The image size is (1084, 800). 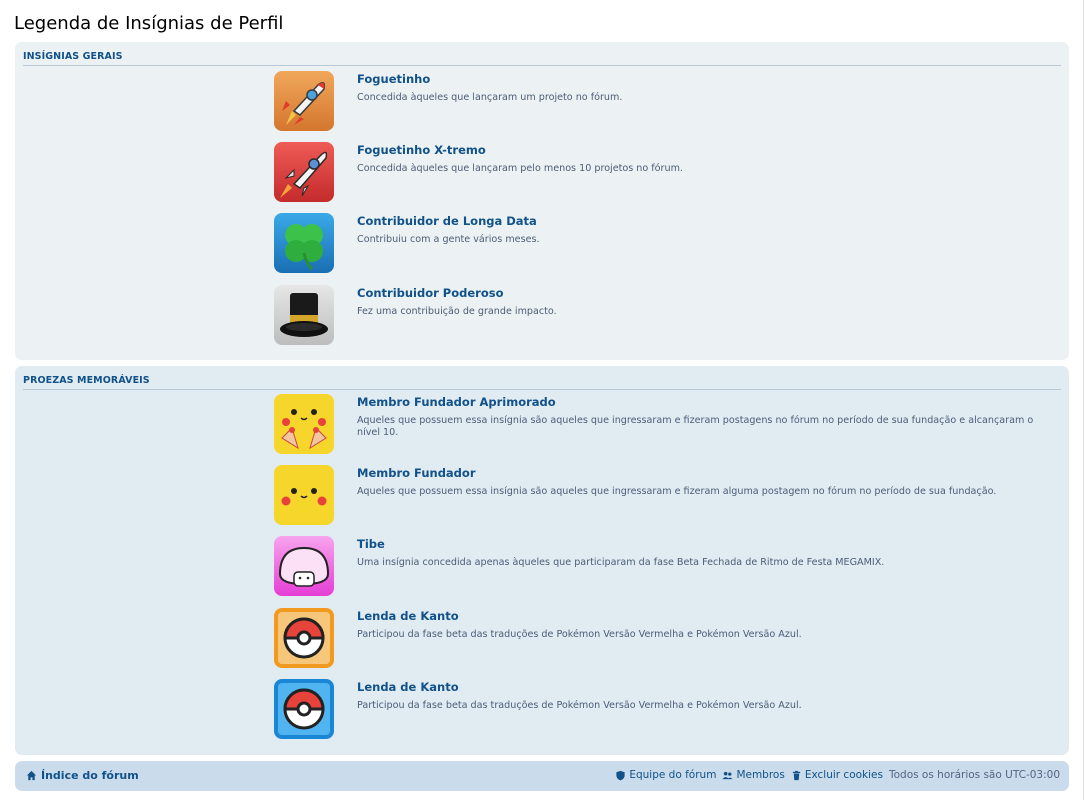 What do you see at coordinates (304, 495) in the screenshot?
I see `pikachu-face-icon` at bounding box center [304, 495].